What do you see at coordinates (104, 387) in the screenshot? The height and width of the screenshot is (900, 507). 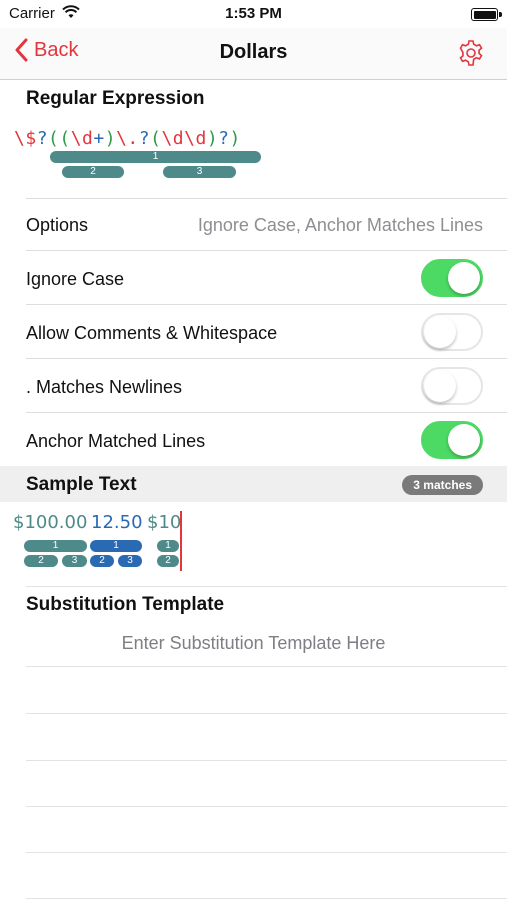 I see `toggle-label: . Matches Newlines` at bounding box center [104, 387].